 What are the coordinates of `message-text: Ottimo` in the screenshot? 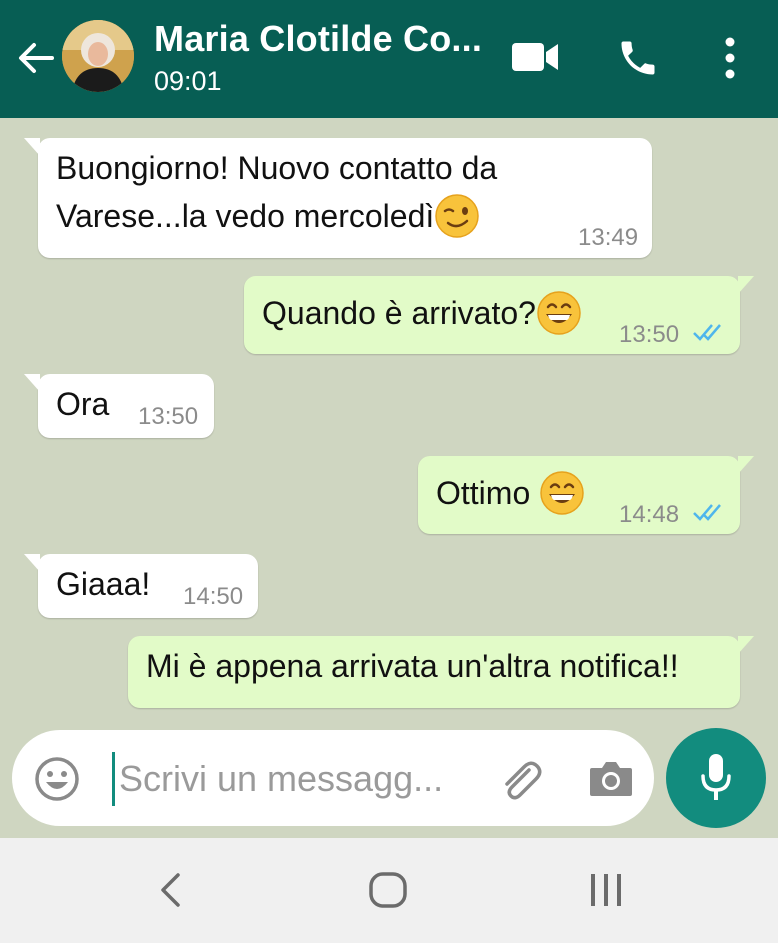 It's located at (510, 493).